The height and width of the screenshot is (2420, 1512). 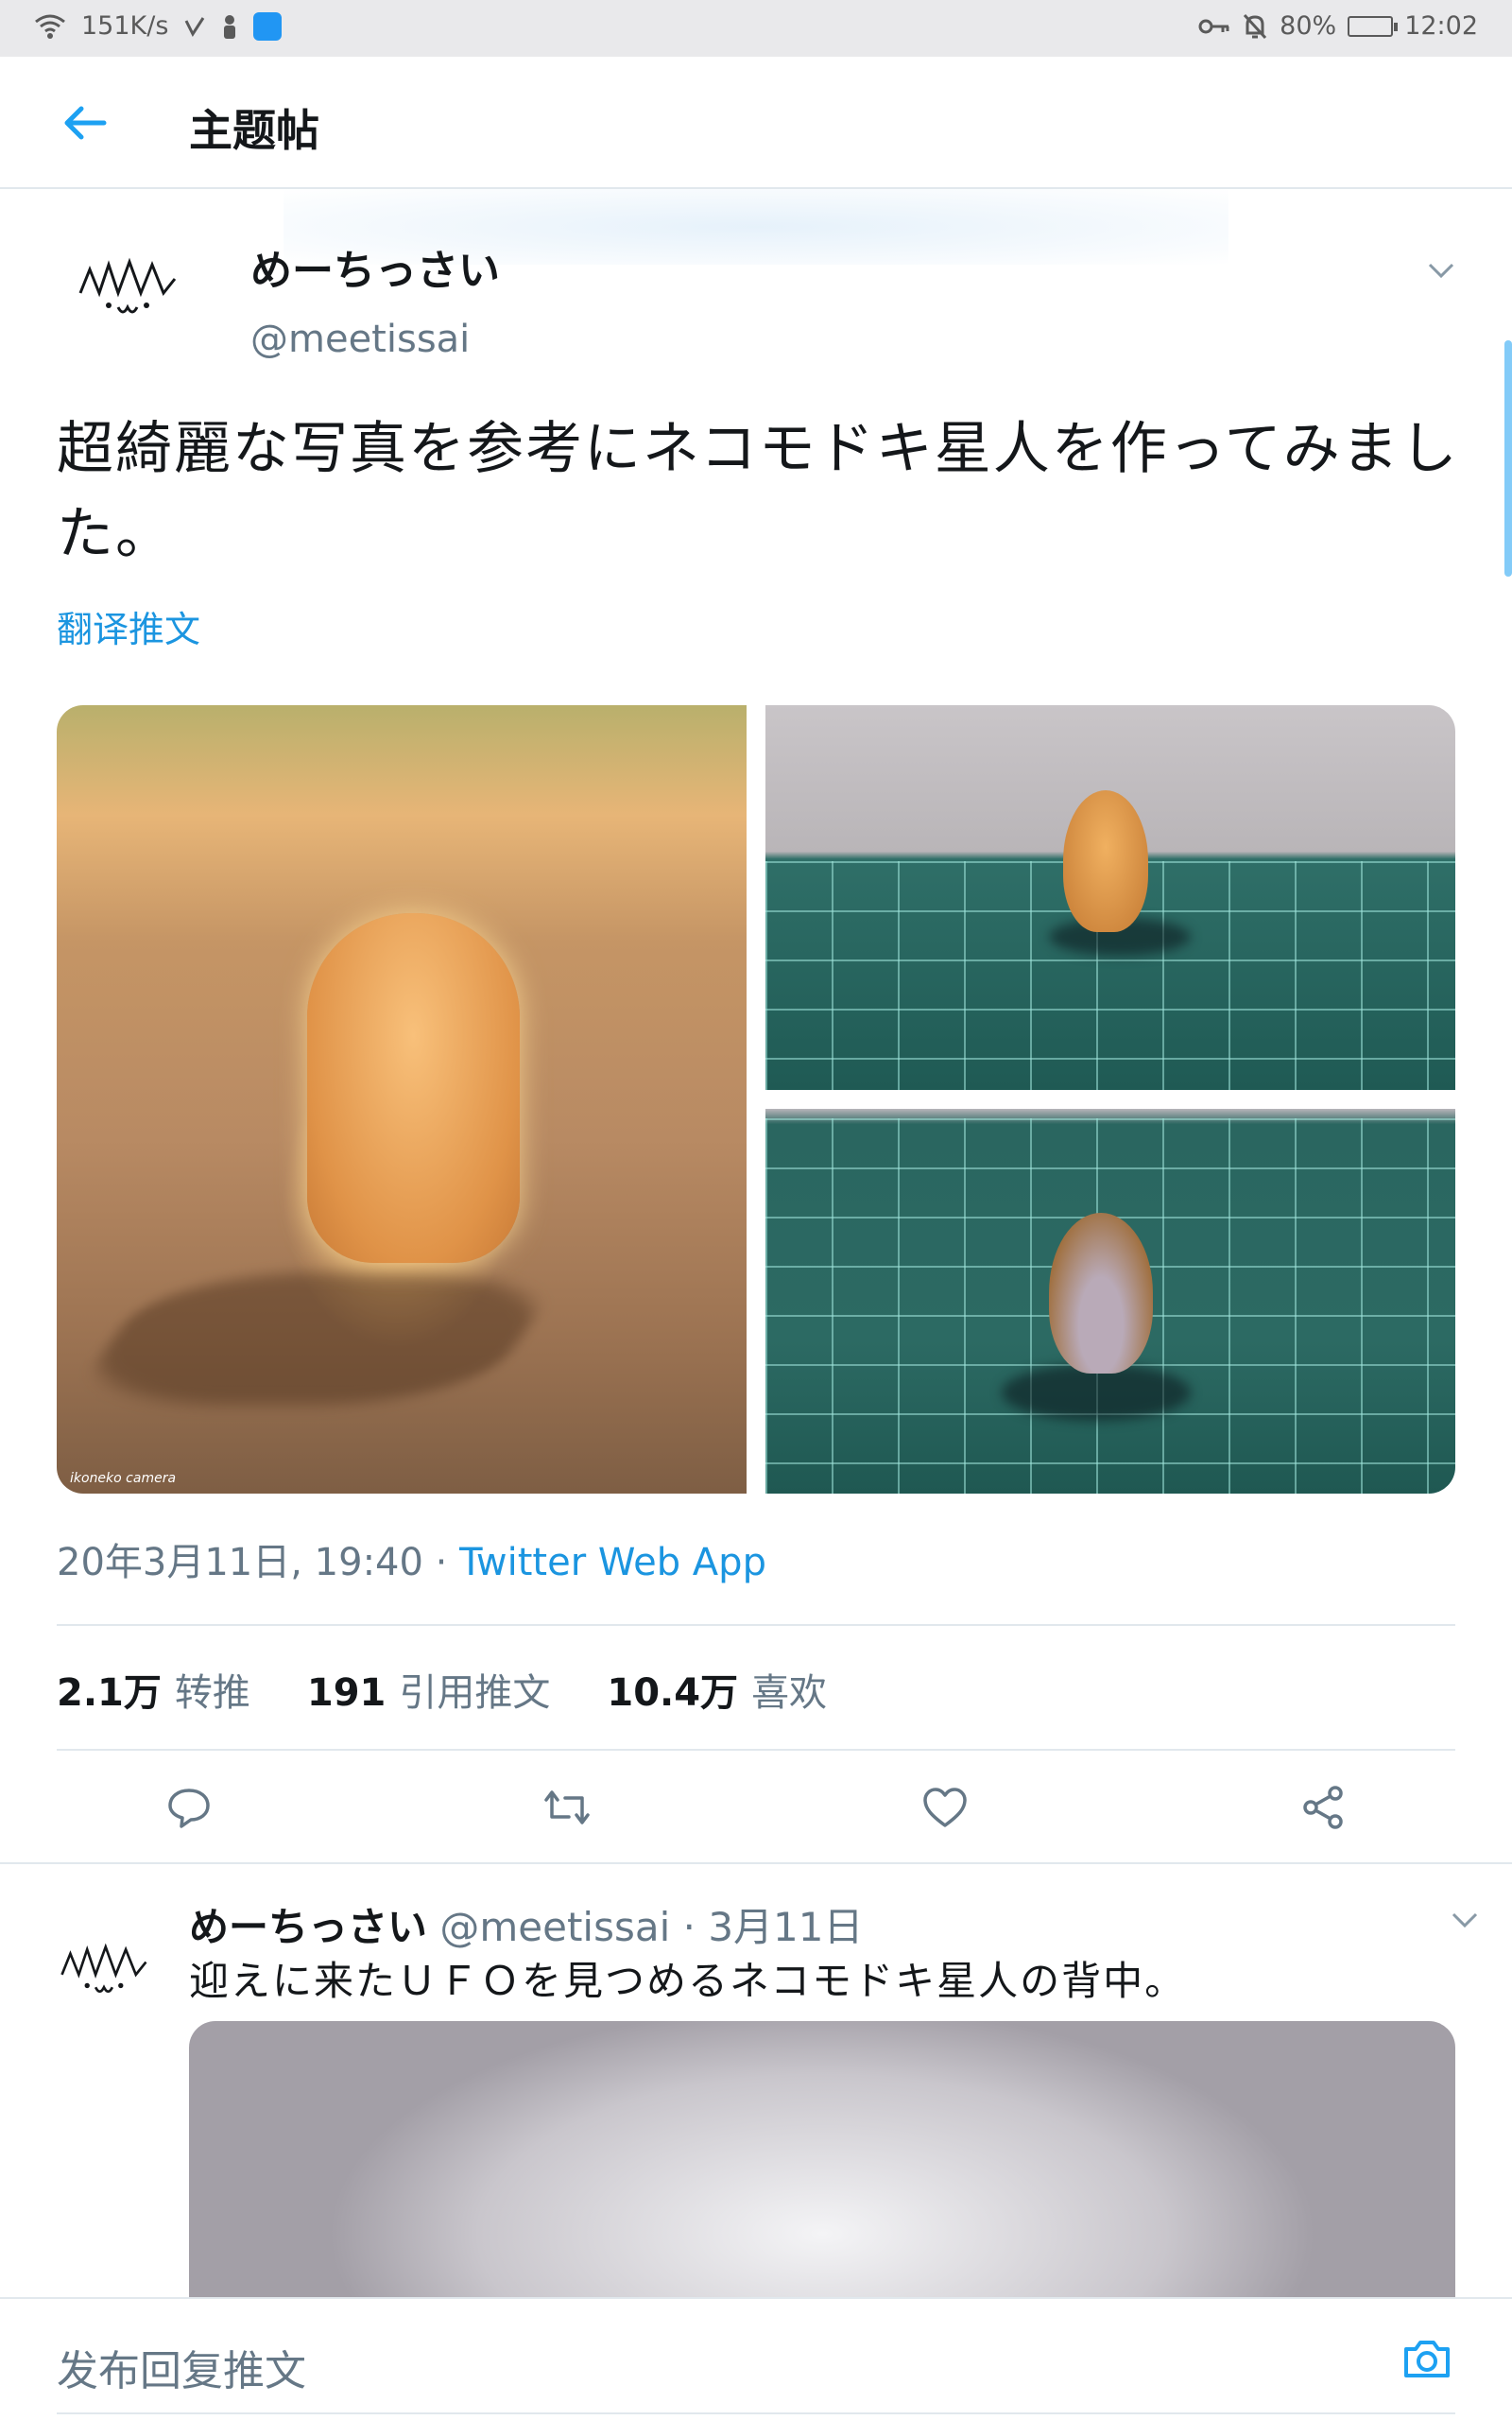 I want to click on net-speed: 151K/s, so click(x=125, y=26).